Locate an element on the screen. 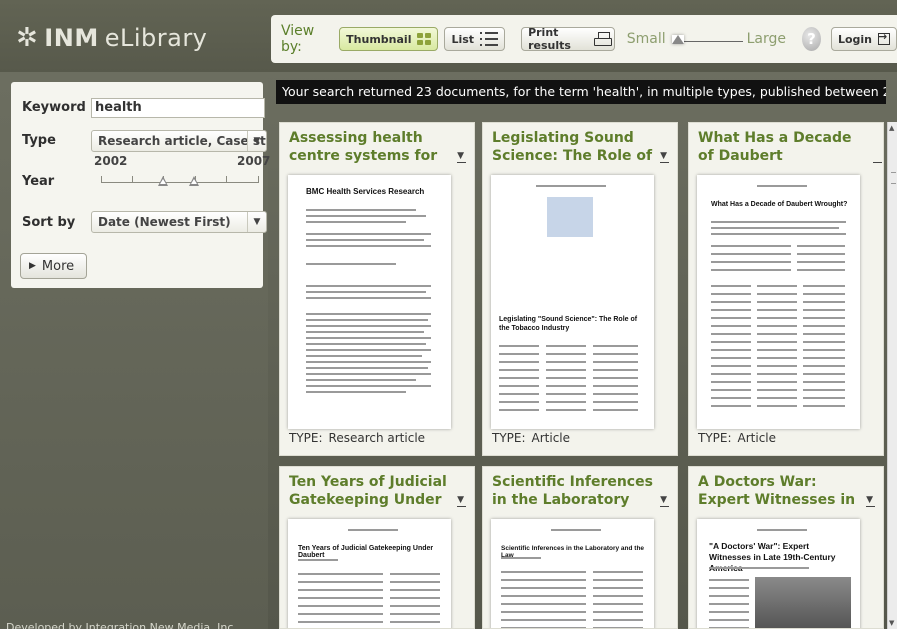  size-slider-track is located at coordinates (710, 41).